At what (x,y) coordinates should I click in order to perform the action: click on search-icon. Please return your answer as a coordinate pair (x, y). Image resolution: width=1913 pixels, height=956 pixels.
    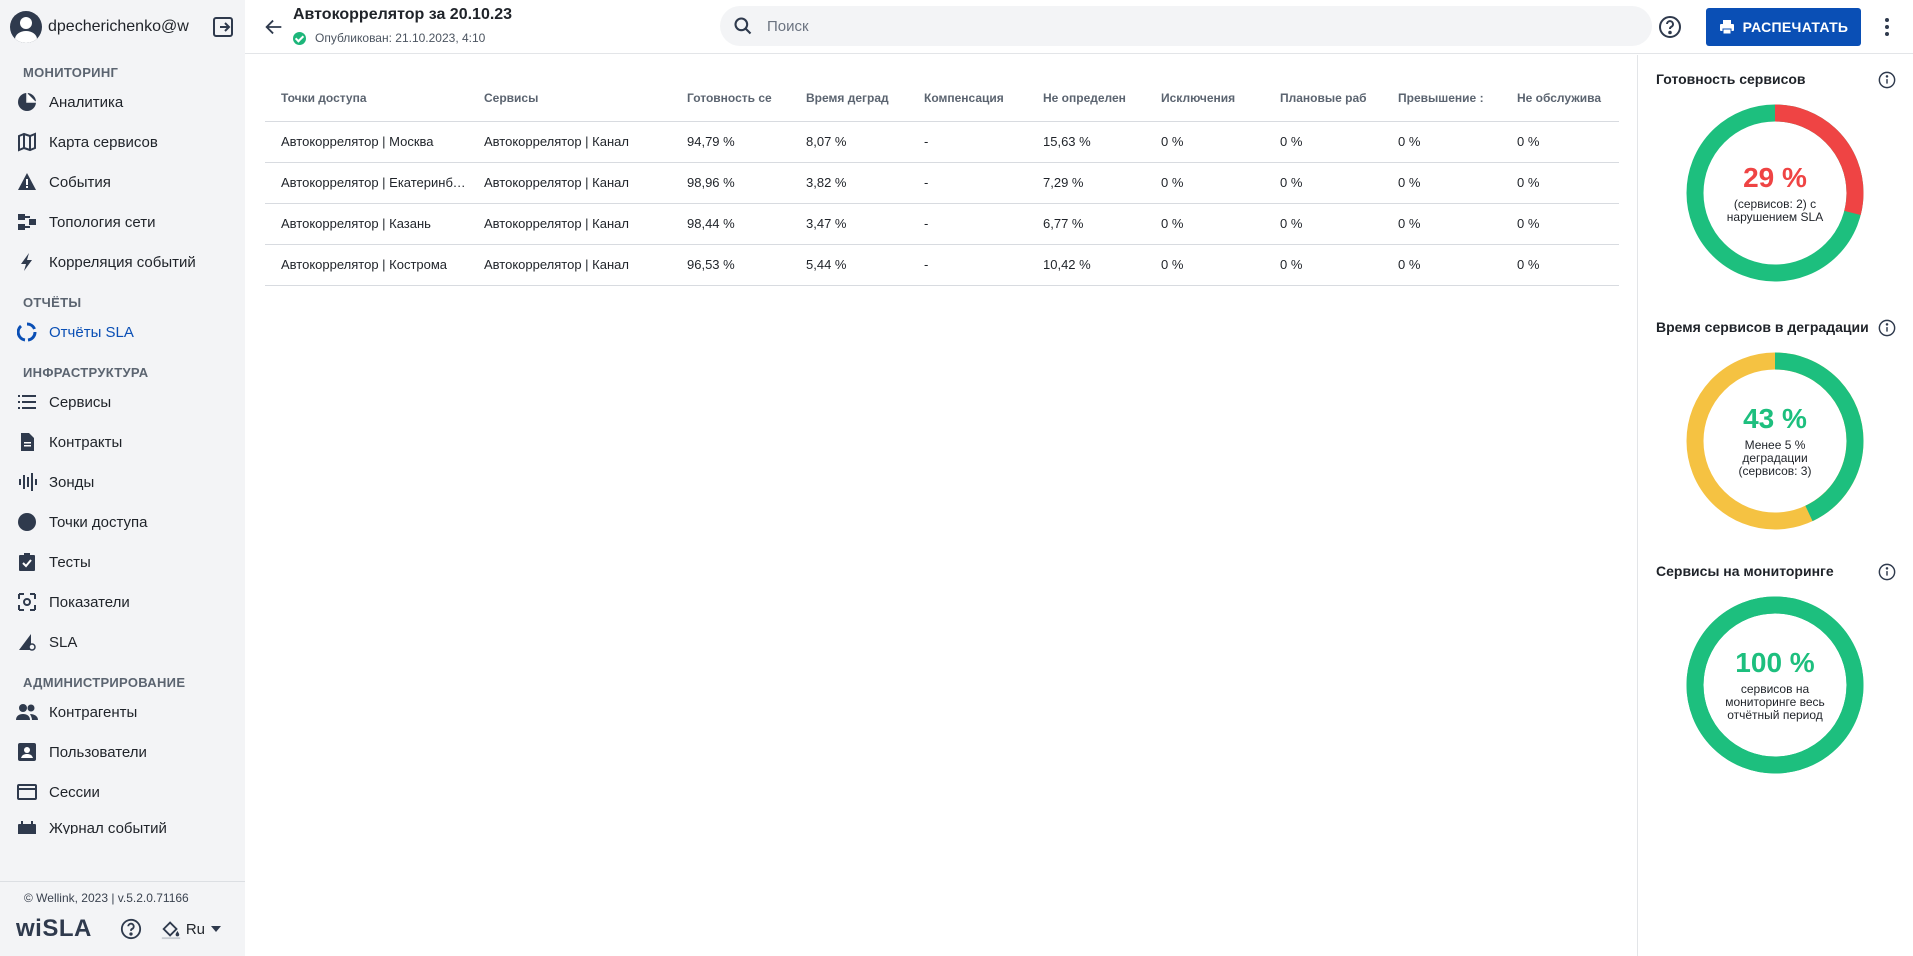
    Looking at the image, I should click on (743, 26).